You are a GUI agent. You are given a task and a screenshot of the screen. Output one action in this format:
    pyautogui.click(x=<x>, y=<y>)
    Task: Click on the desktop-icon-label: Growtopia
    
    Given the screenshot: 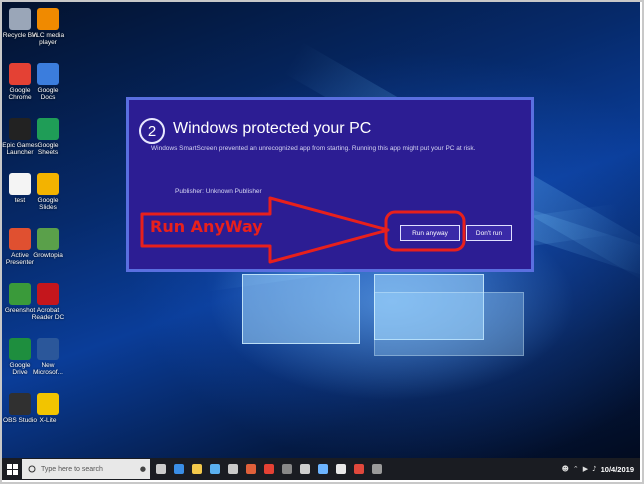 What is the action you would take?
    pyautogui.click(x=48, y=255)
    